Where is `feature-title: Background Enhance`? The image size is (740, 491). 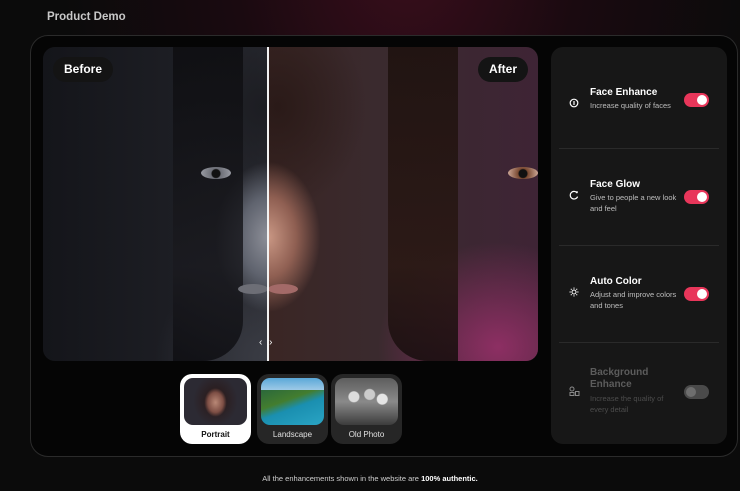 feature-title: Background Enhance is located at coordinates (619, 378).